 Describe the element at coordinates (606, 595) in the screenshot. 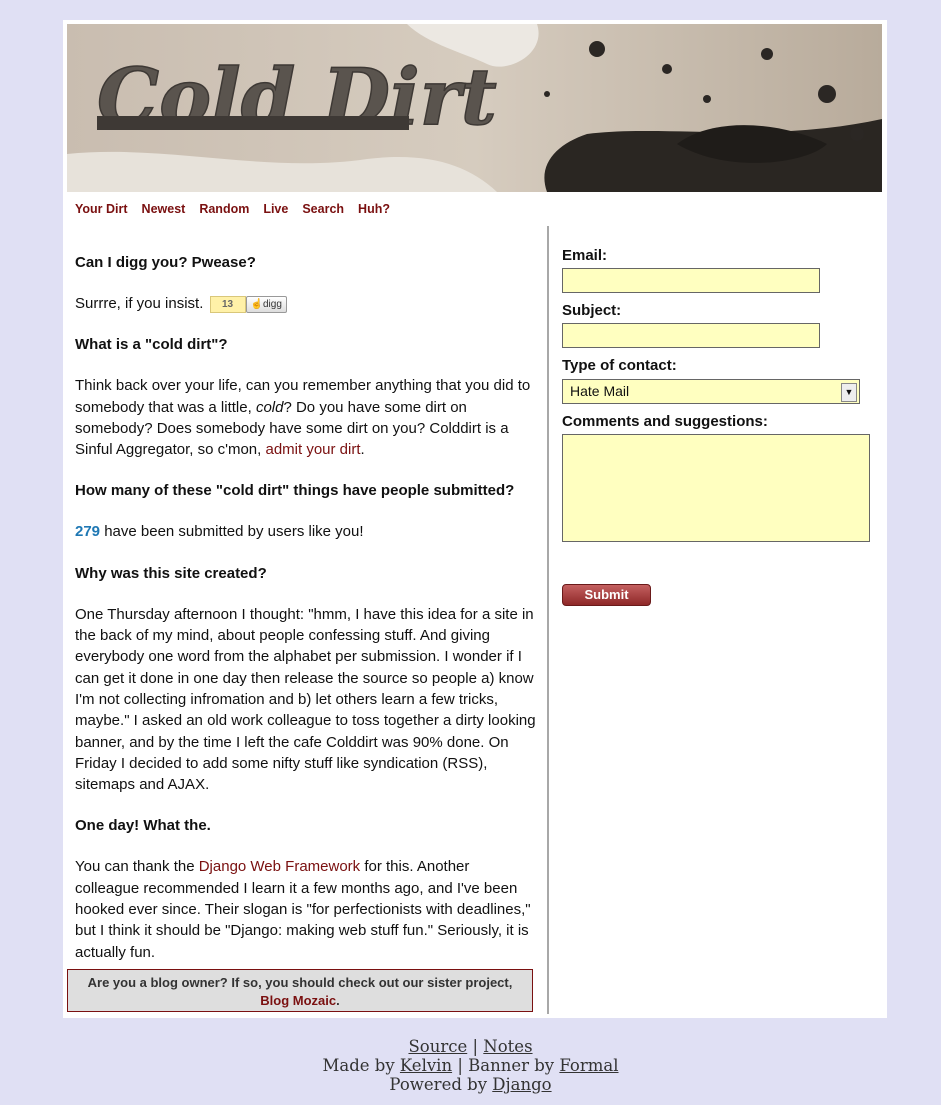

I see `submit-button: Submit` at that location.